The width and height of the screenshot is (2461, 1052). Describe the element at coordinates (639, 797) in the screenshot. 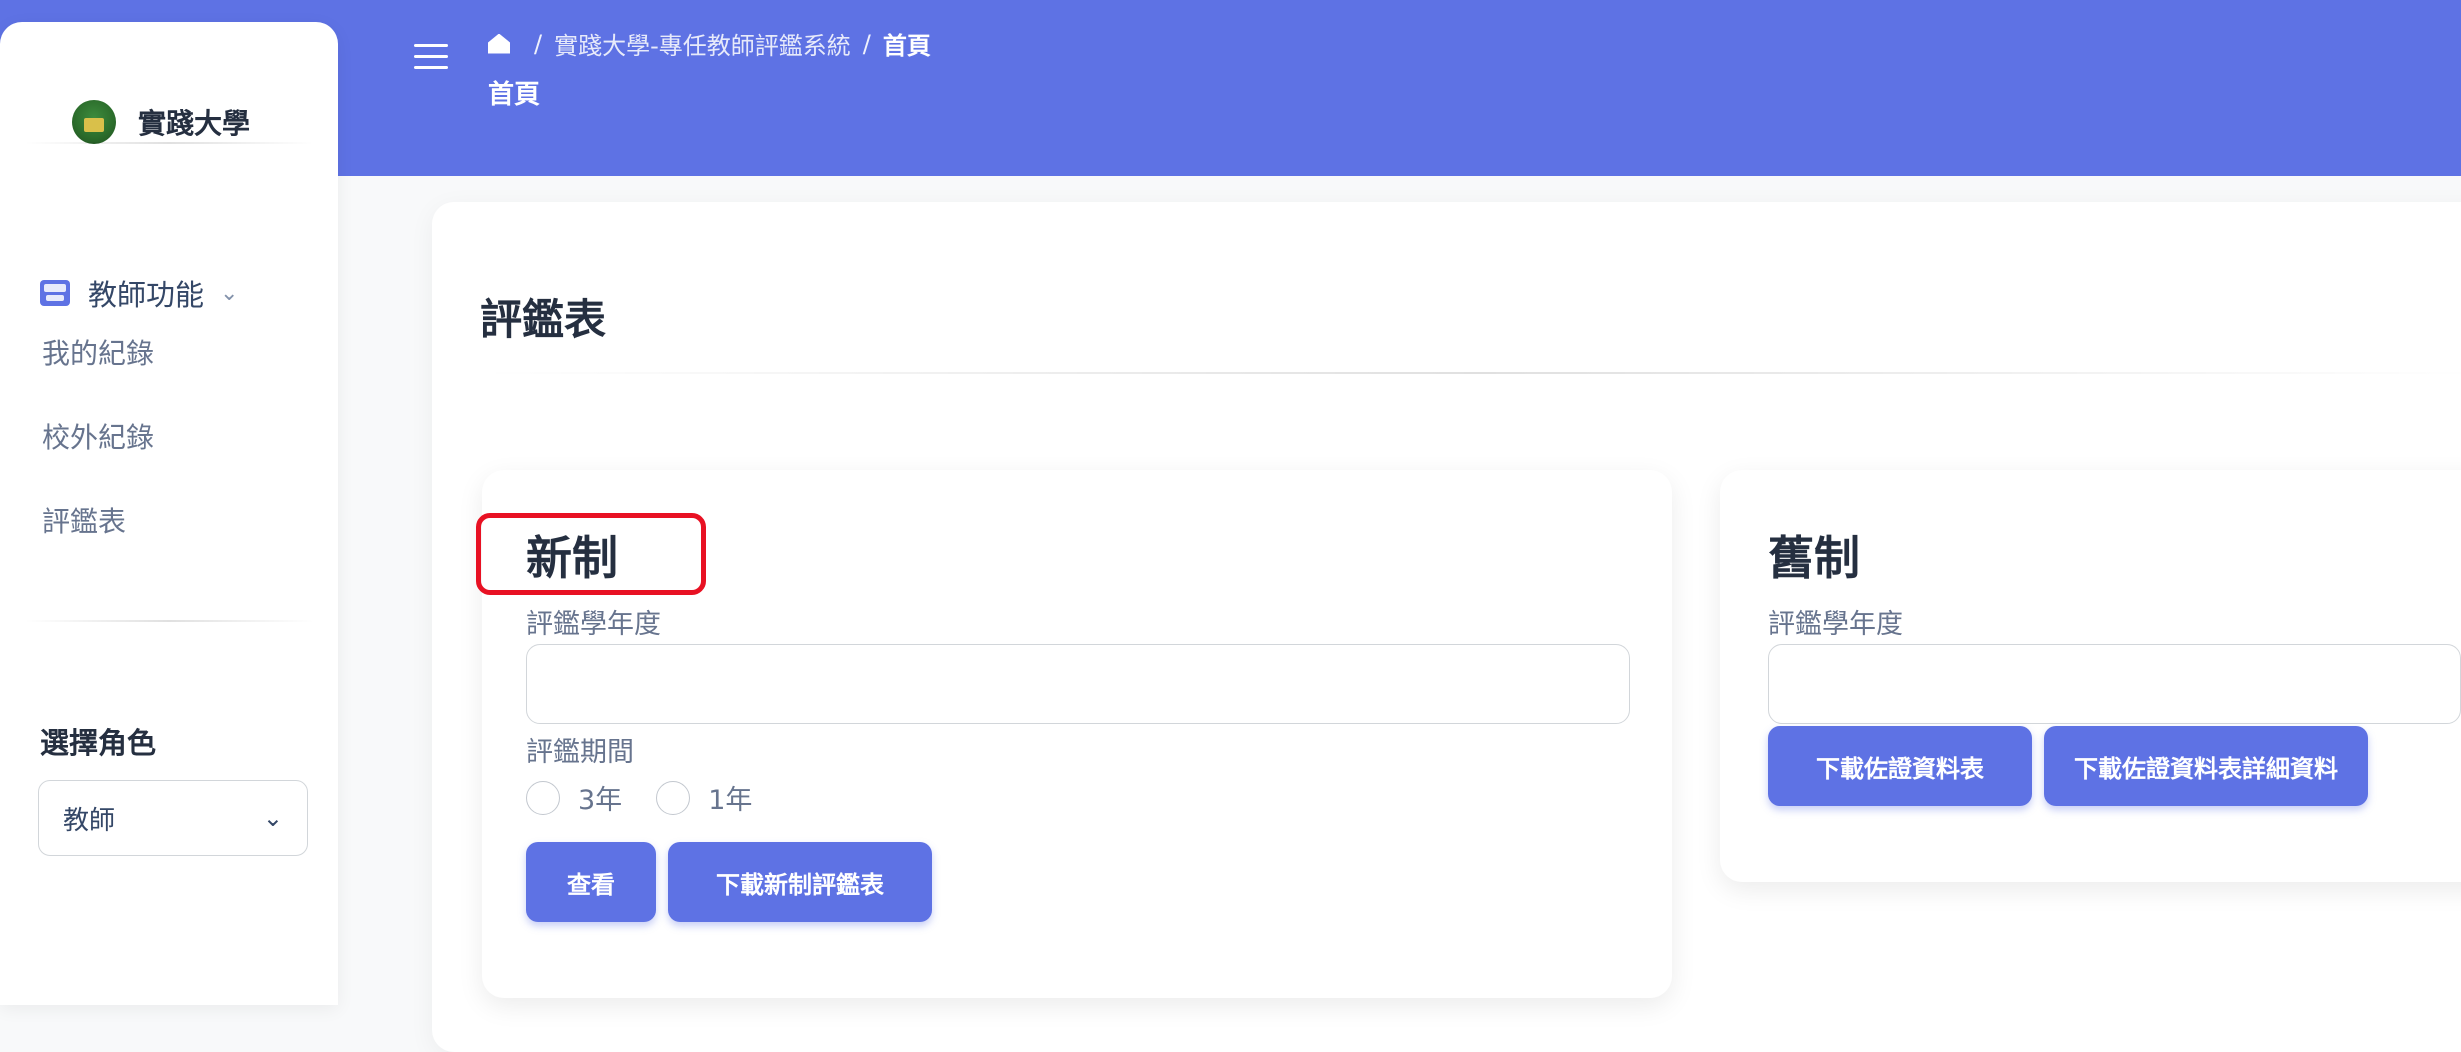

I see `period-radio-group: 3年 1年` at that location.